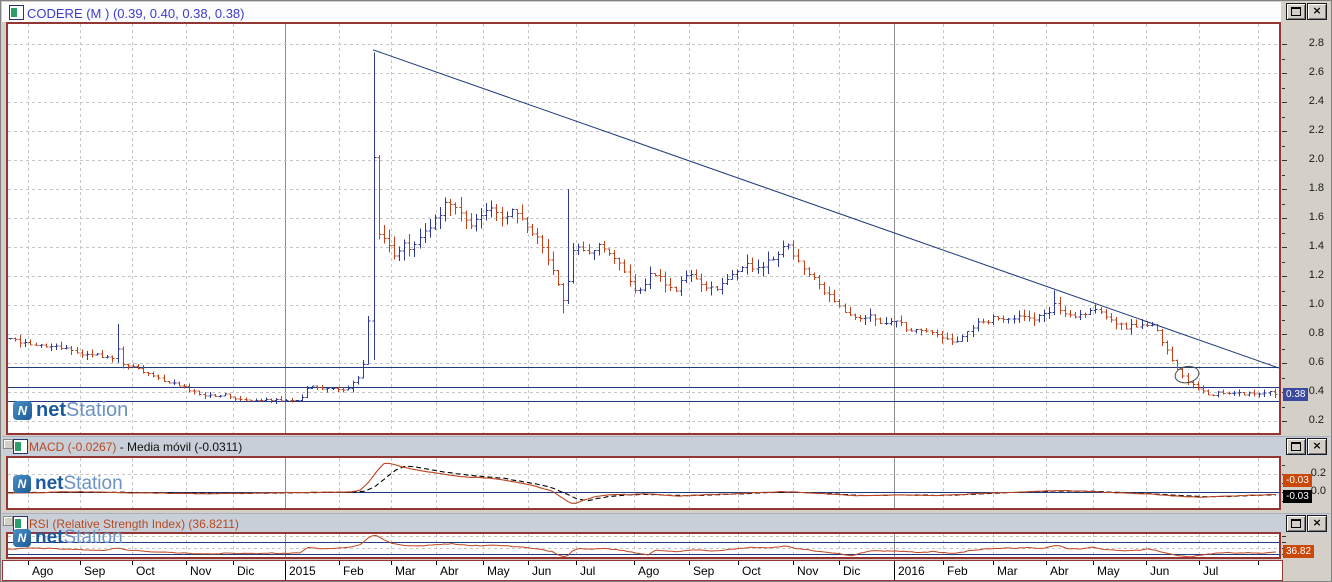 The width and height of the screenshot is (1332, 582). I want to click on time-axis-label: Jul, so click(1211, 571).